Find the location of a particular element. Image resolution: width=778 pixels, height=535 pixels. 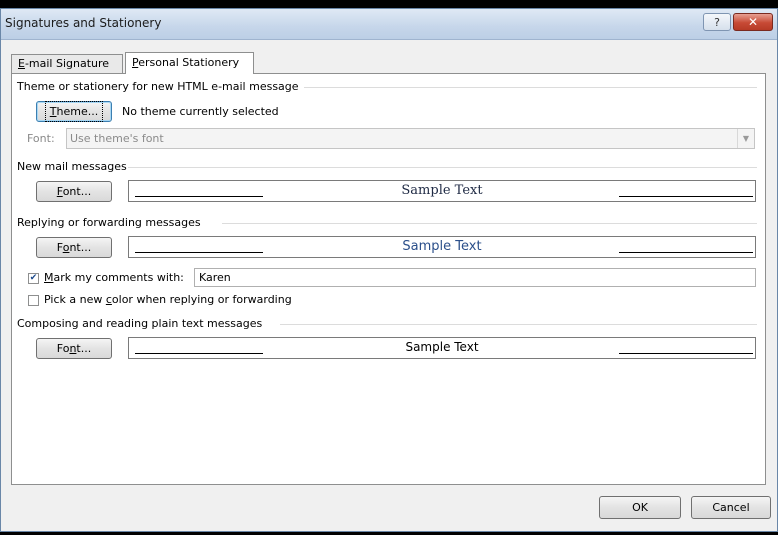

new-mail-sample-preview: Sample Text is located at coordinates (442, 191).